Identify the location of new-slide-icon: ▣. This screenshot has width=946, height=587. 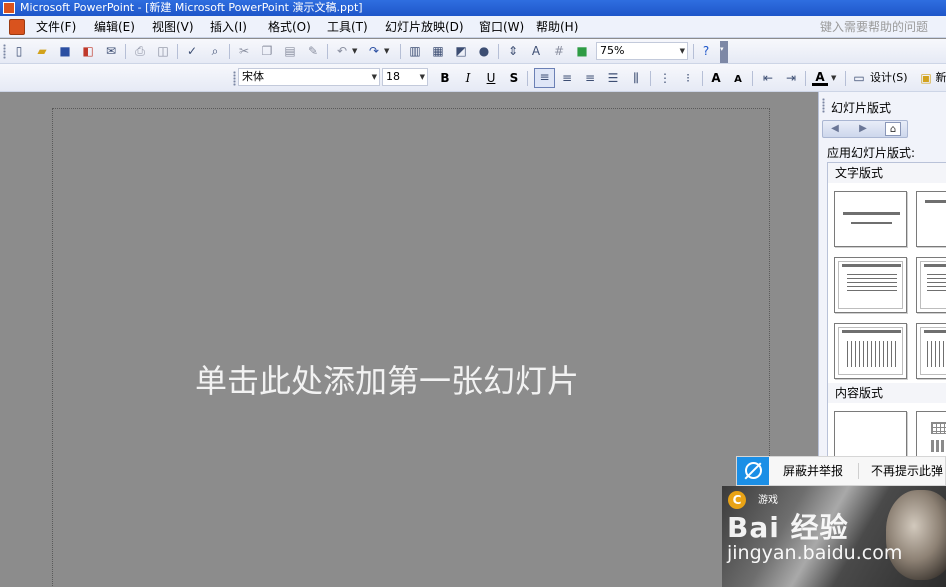
(926, 78).